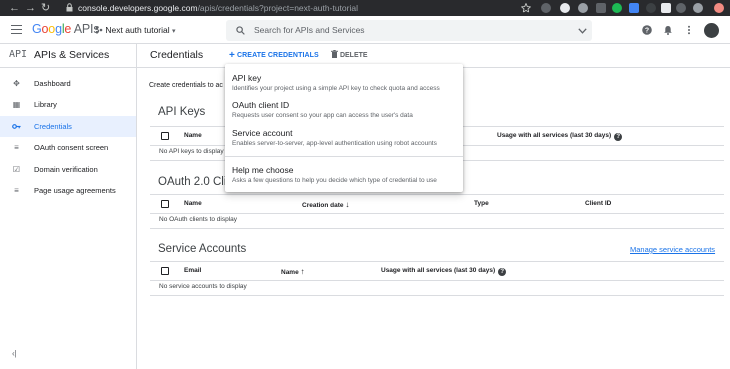 Image resolution: width=730 pixels, height=369 pixels. What do you see at coordinates (526, 8) in the screenshot?
I see `bookmark-star-icon` at bounding box center [526, 8].